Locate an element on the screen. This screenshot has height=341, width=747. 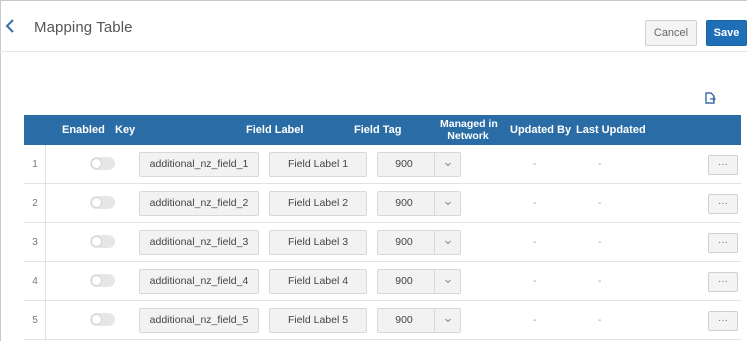
field-label-input: Field Label 5 is located at coordinates (318, 320).